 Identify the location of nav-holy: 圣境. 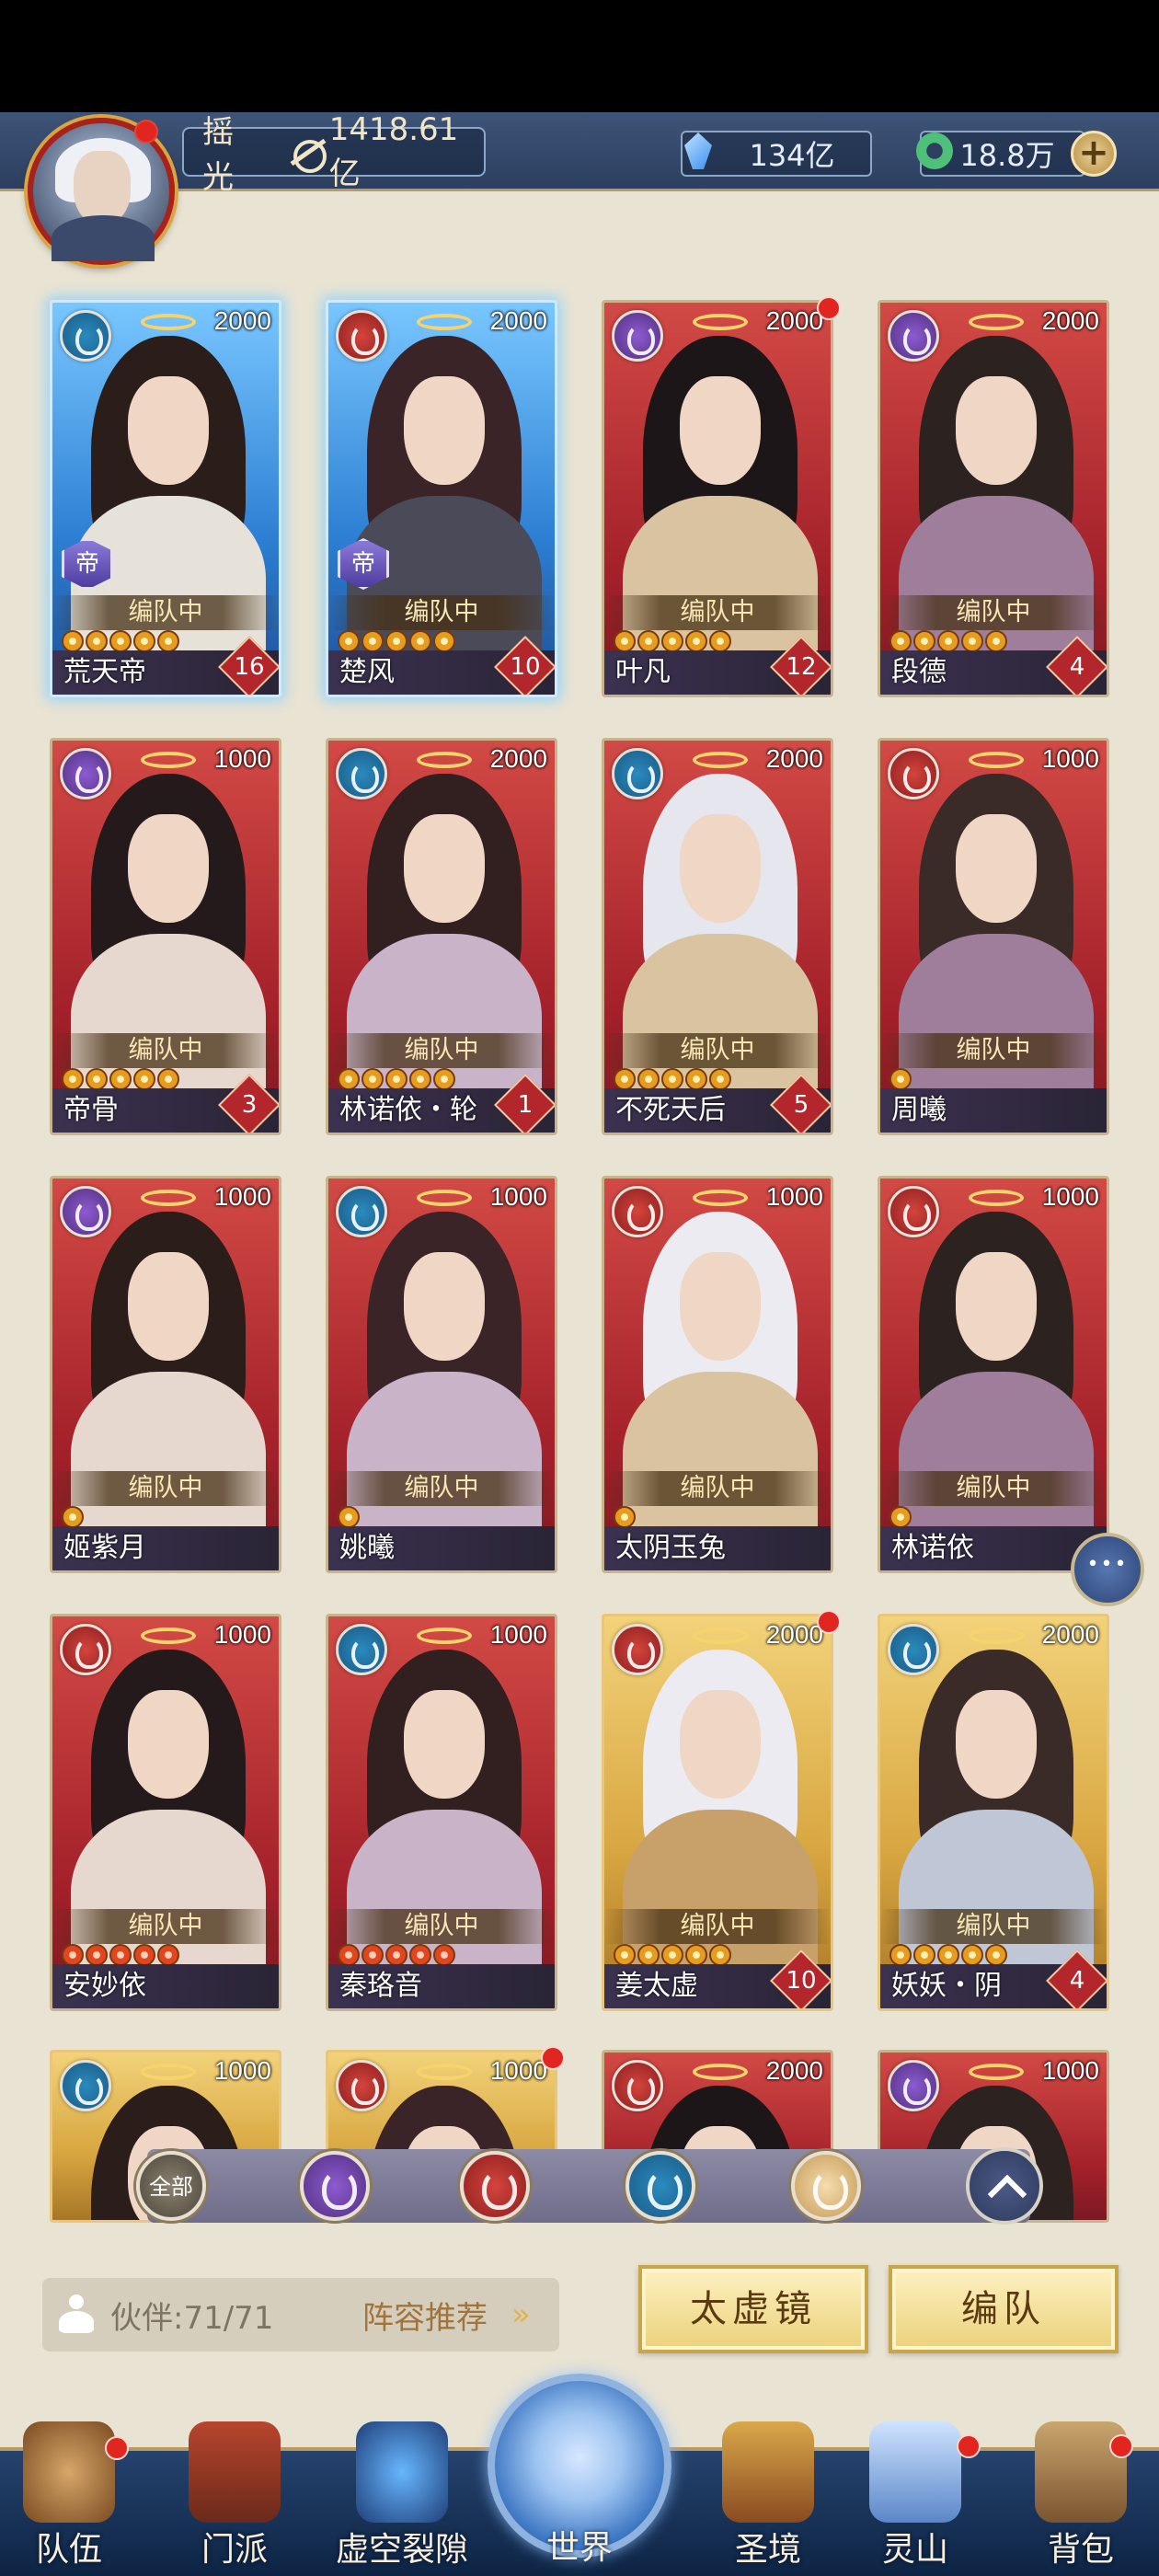
(768, 2498).